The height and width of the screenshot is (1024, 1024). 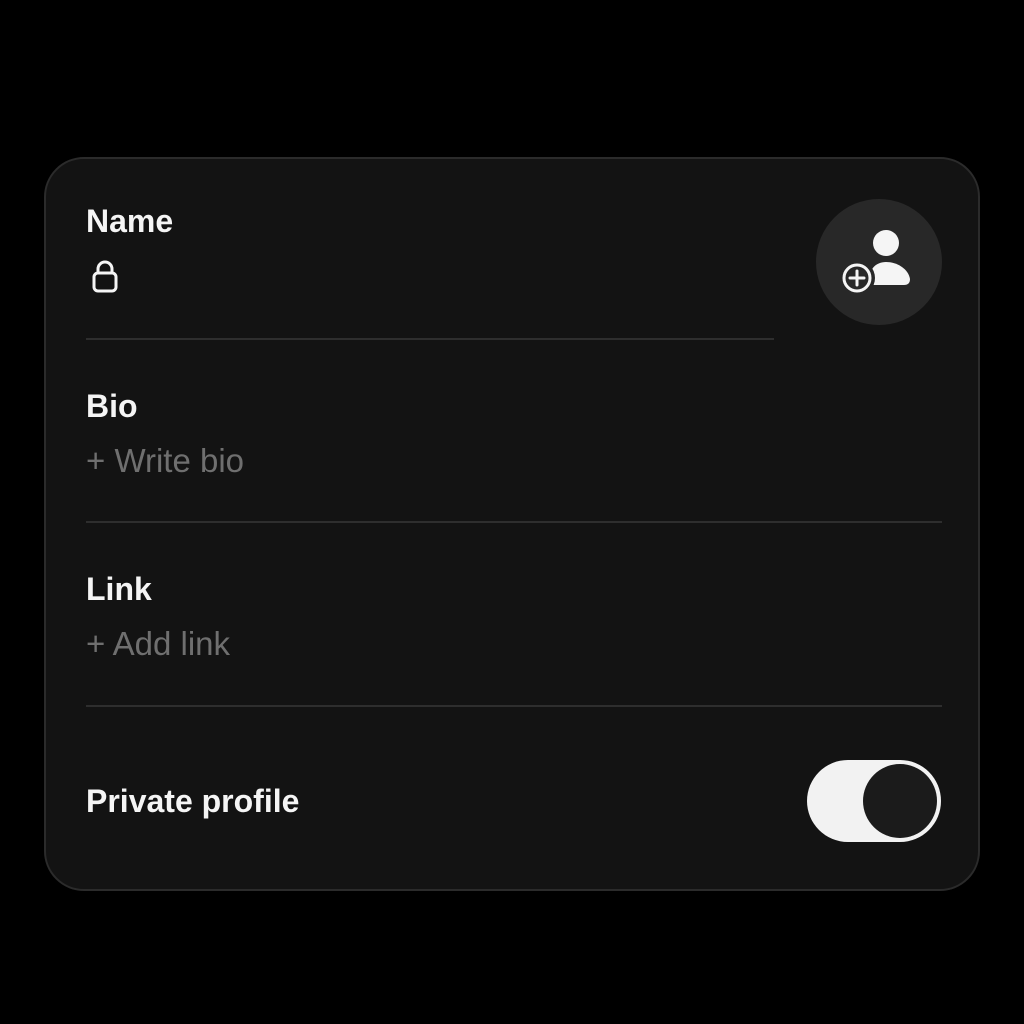 I want to click on lock-icon, so click(x=105, y=276).